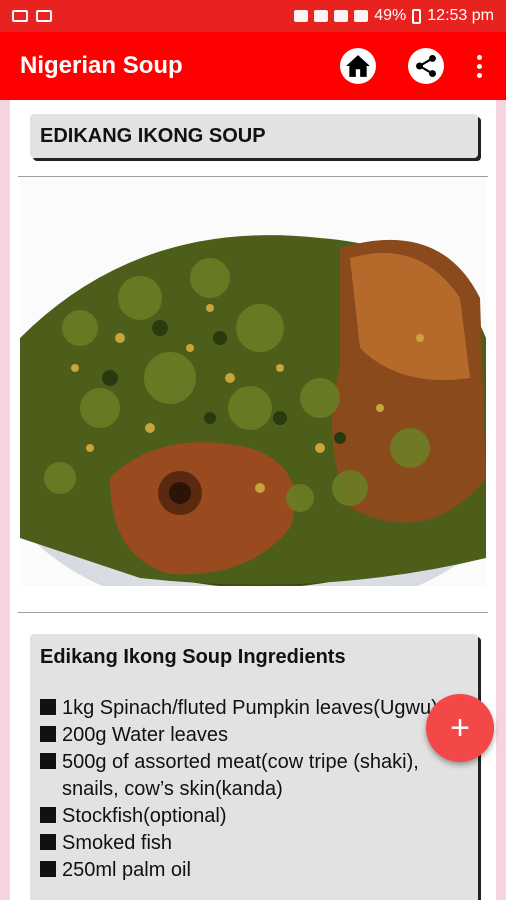 Image resolution: width=506 pixels, height=900 pixels. What do you see at coordinates (101, 65) in the screenshot?
I see `app-title: Nigerian Soup` at bounding box center [101, 65].